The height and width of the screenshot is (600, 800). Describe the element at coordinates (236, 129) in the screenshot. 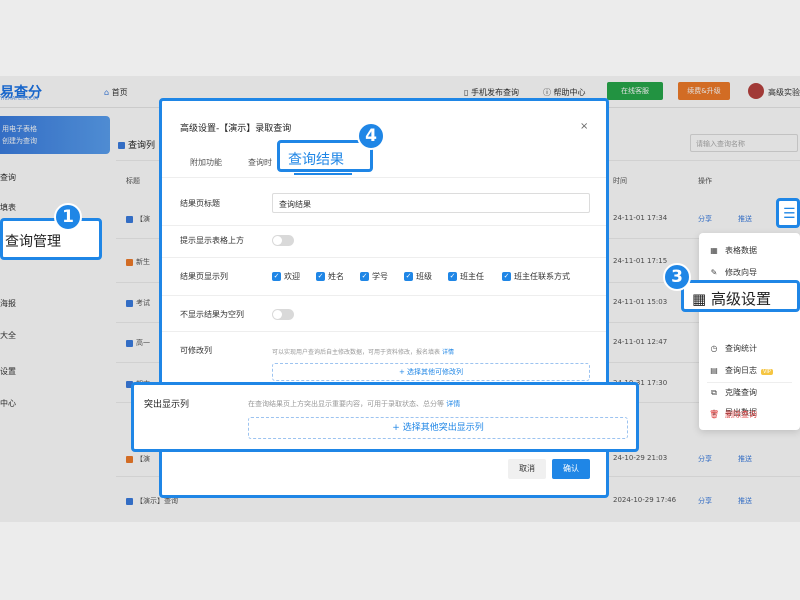

I see `dialog-title: 高级设置-【演示】录取查询` at that location.